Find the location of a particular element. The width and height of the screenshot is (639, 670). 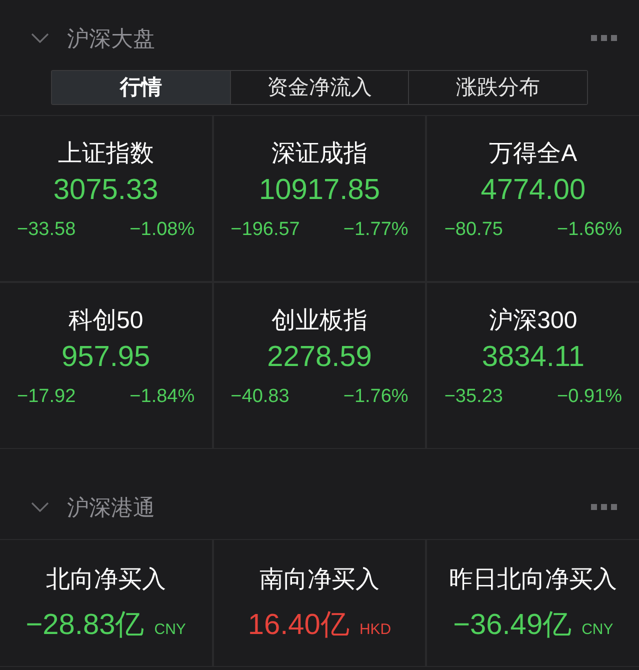

index-name: 万得全A is located at coordinates (533, 154).